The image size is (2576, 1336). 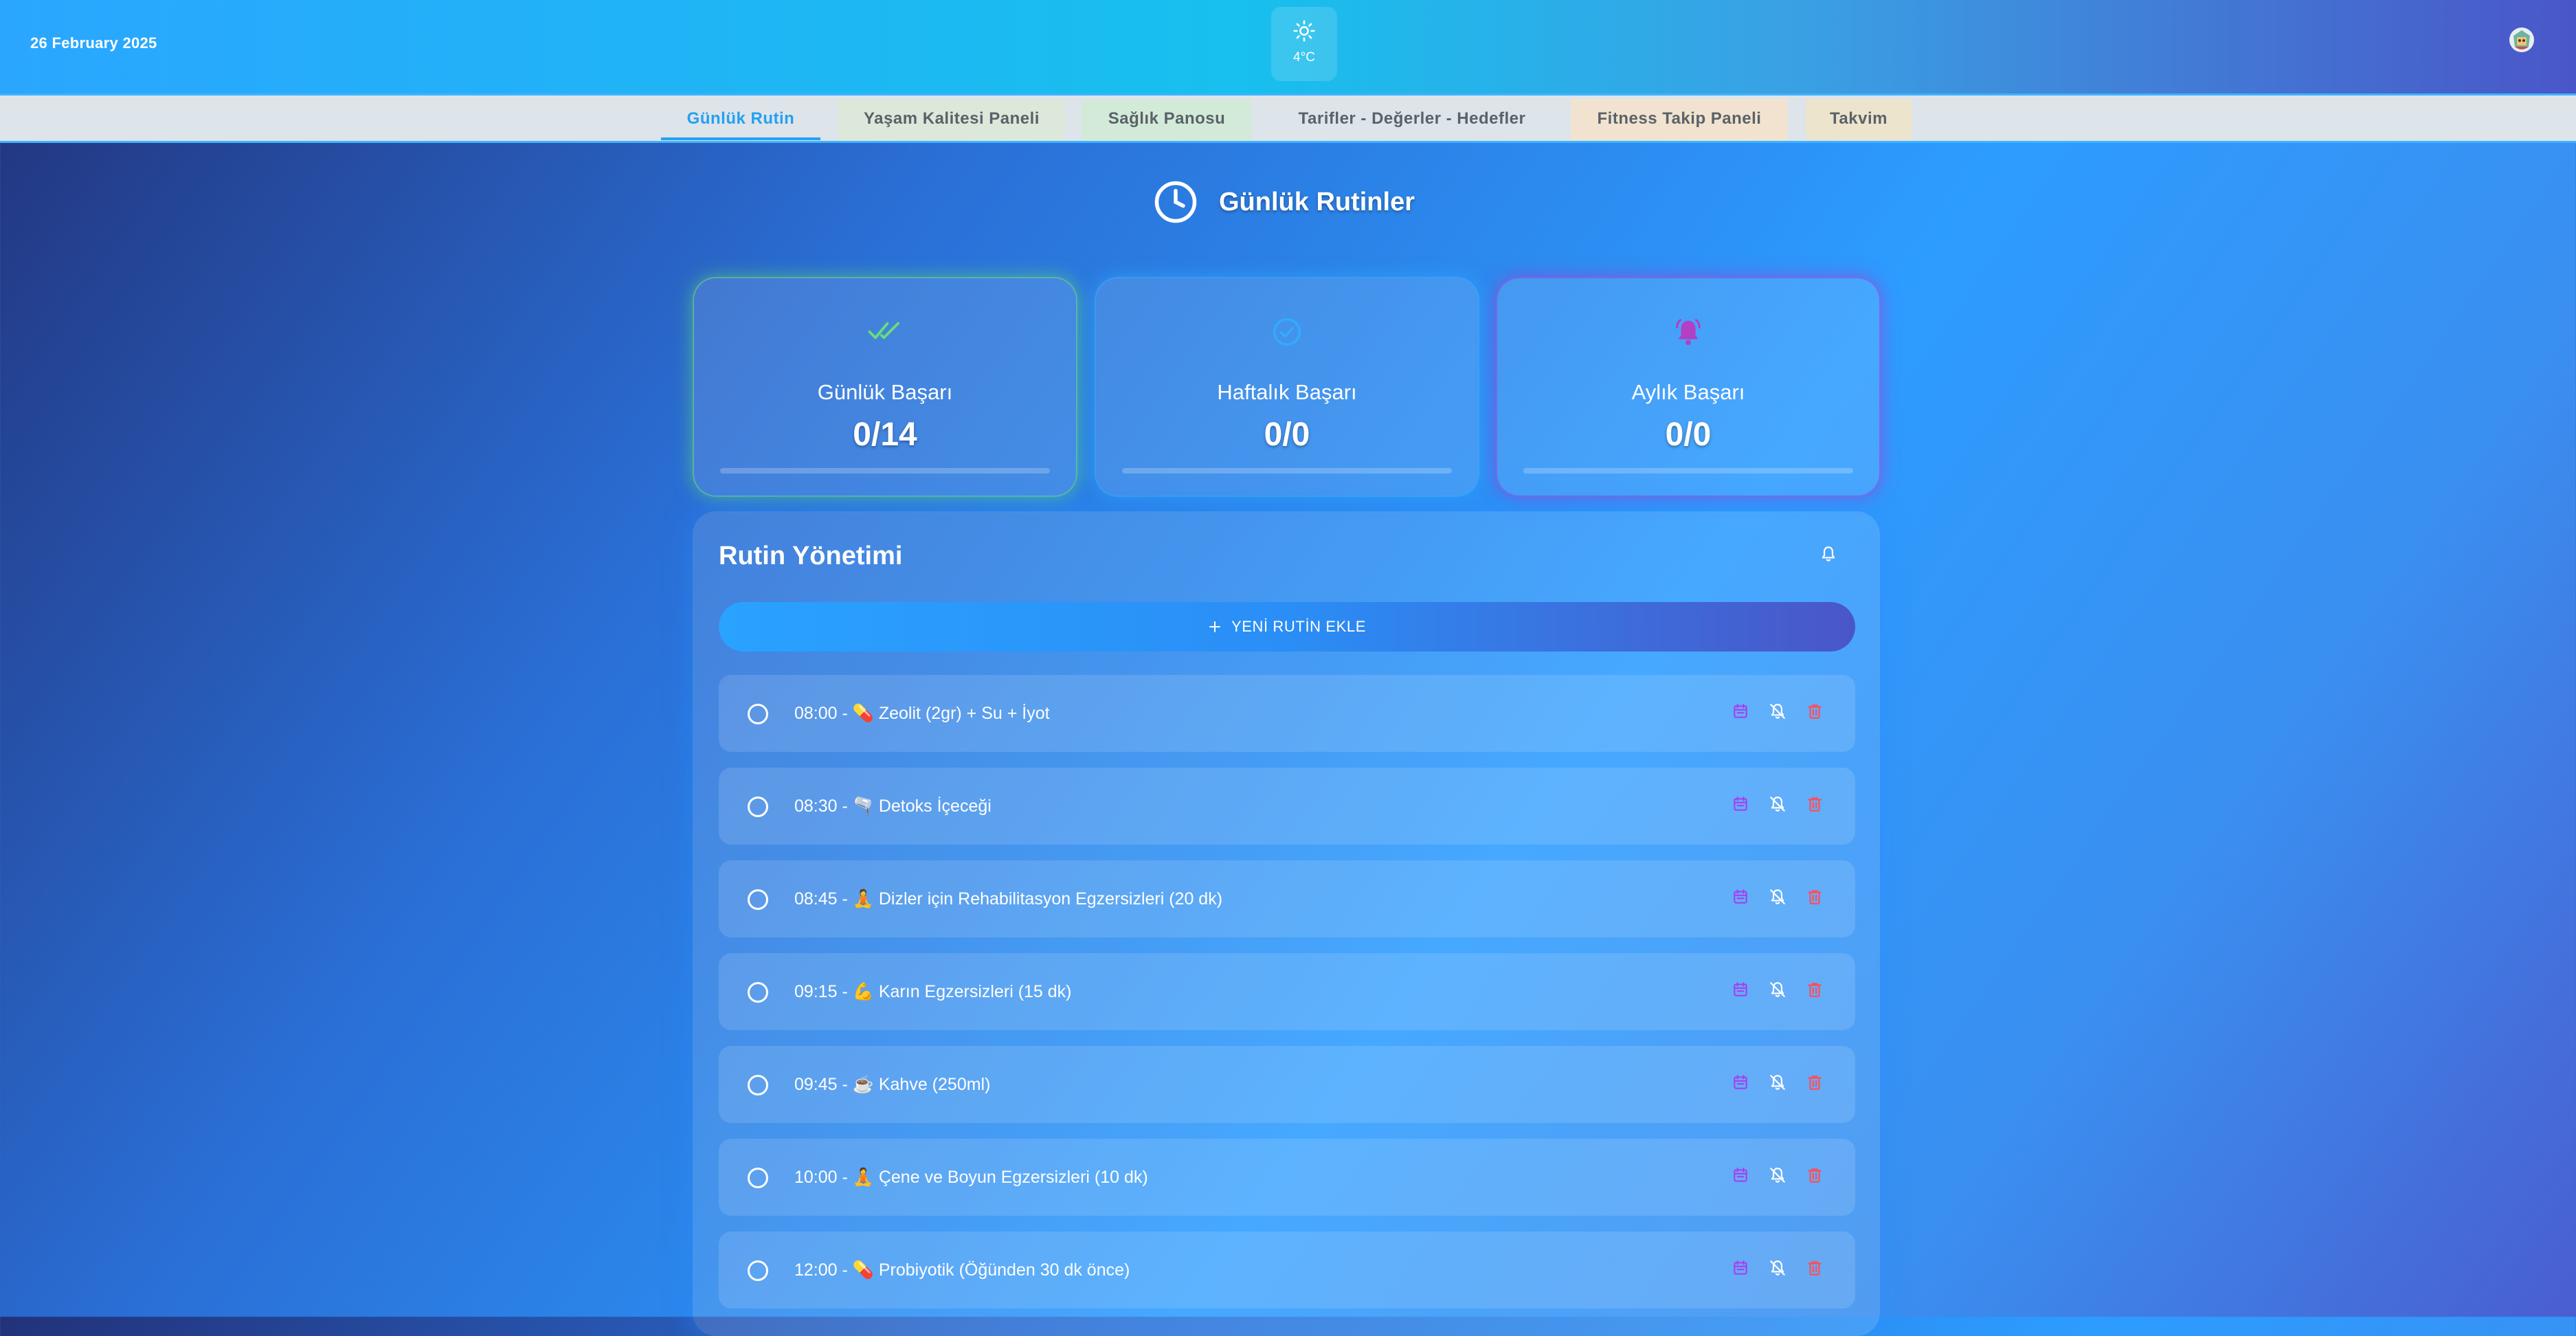 I want to click on tab-fitness: Fitness Takip Paneli, so click(x=1679, y=119).